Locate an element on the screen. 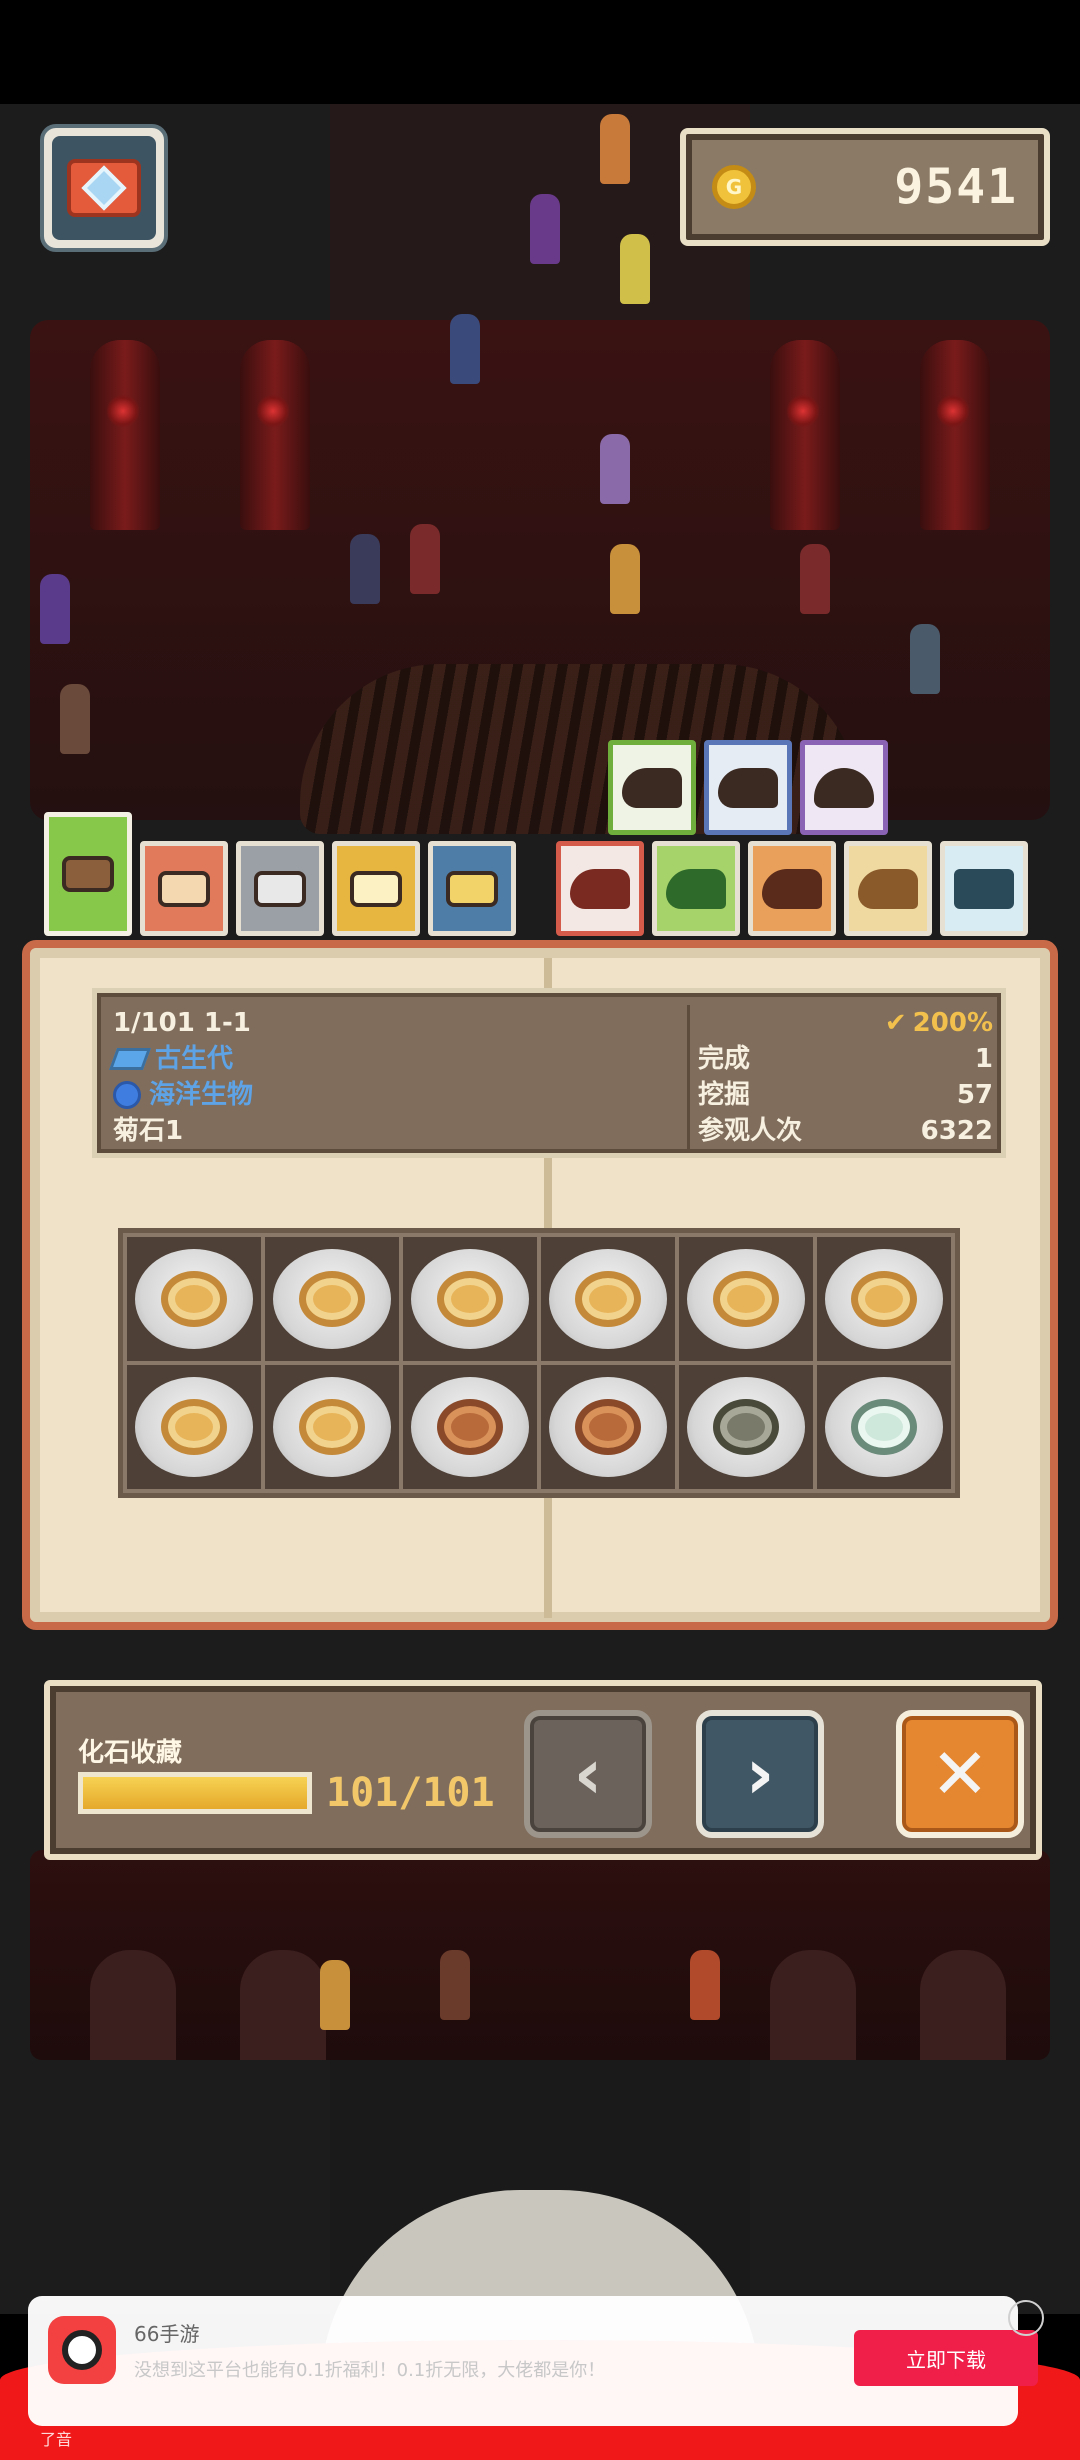 The width and height of the screenshot is (1080, 2460). tab-box-blue is located at coordinates (472, 888).